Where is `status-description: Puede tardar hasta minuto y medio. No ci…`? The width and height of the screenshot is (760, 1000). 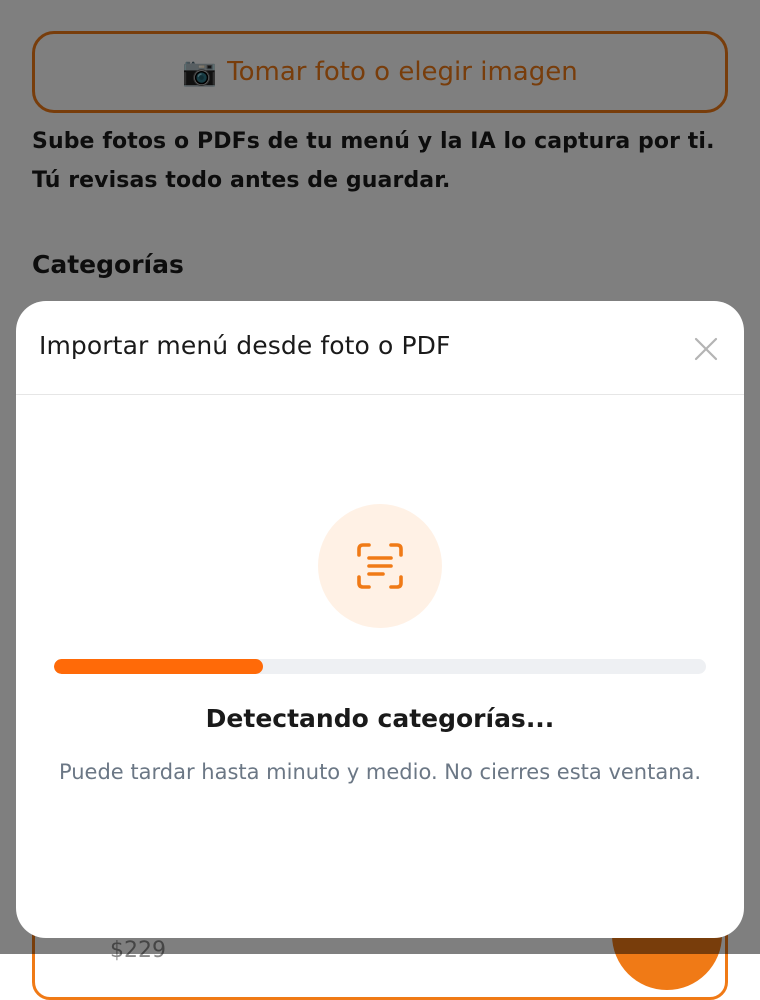
status-description: Puede tardar hasta minuto y medio. No ci… is located at coordinates (380, 772).